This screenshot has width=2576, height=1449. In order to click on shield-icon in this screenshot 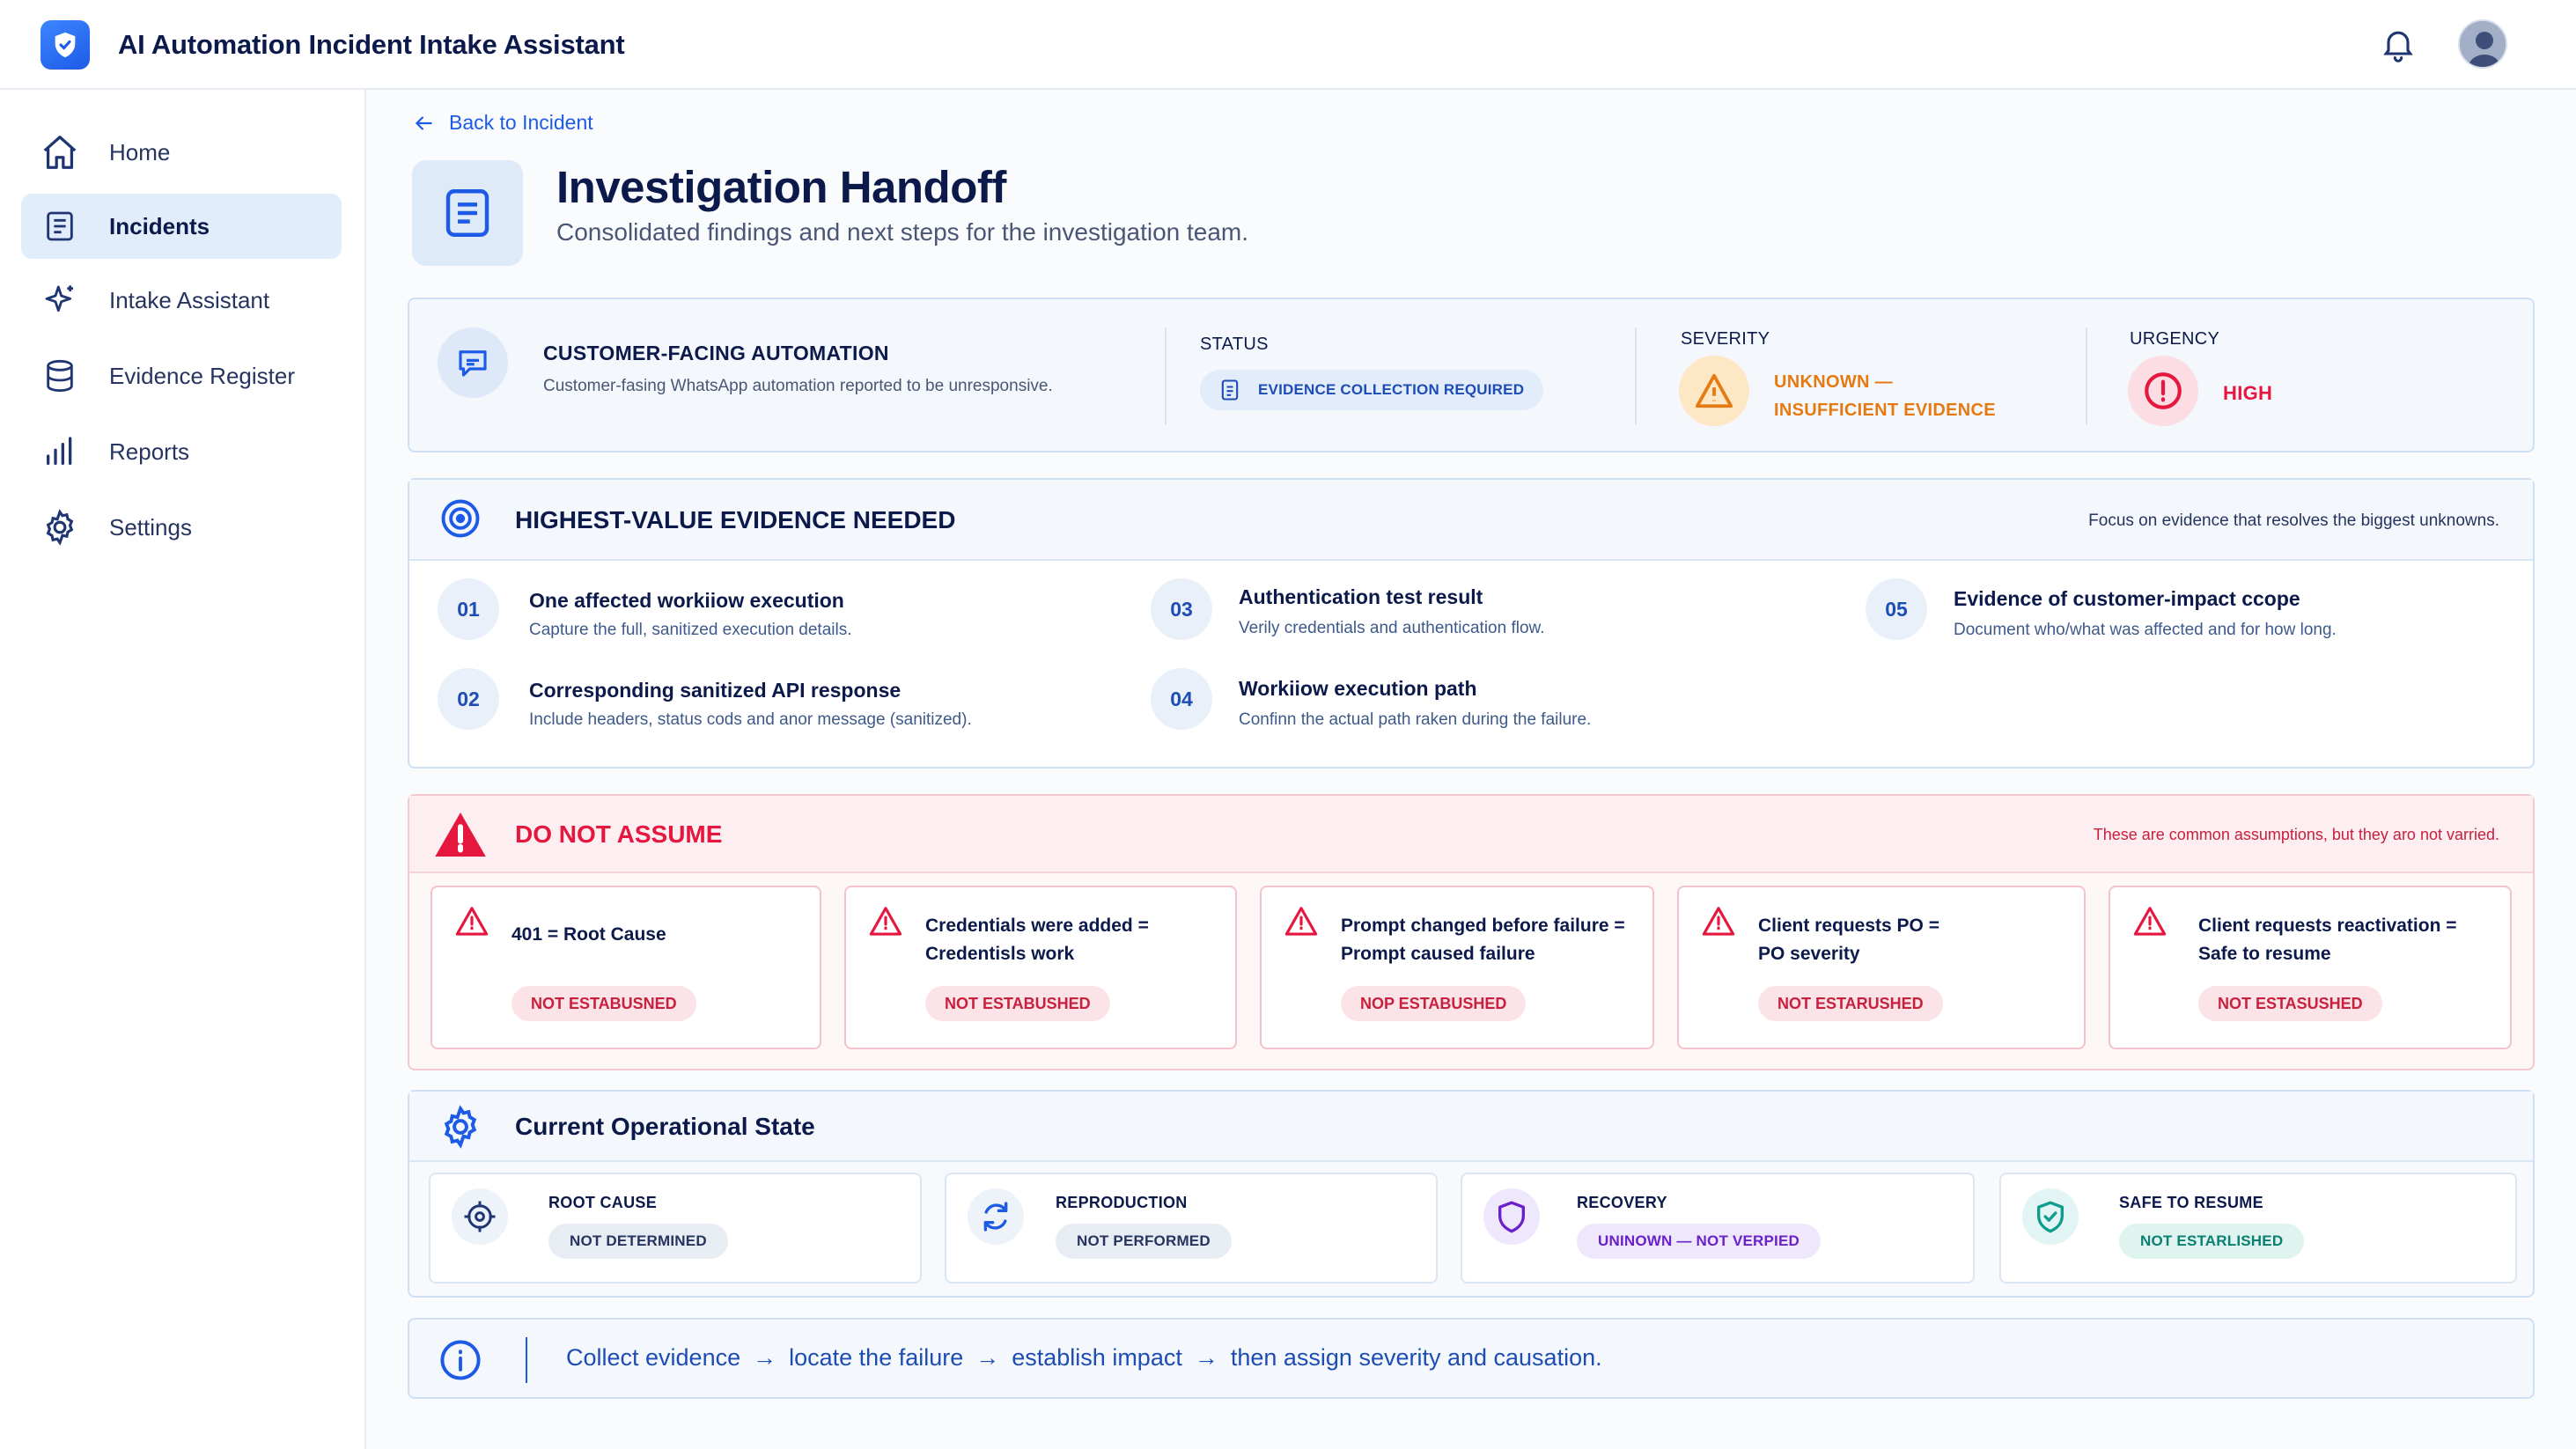, I will do `click(1511, 1217)`.